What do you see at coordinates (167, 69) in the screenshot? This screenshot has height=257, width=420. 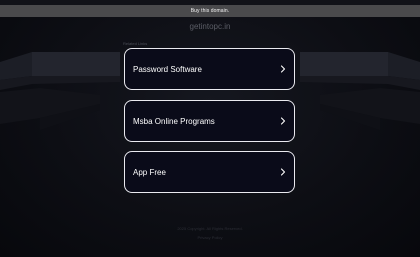 I see `link-label: Password Software` at bounding box center [167, 69].